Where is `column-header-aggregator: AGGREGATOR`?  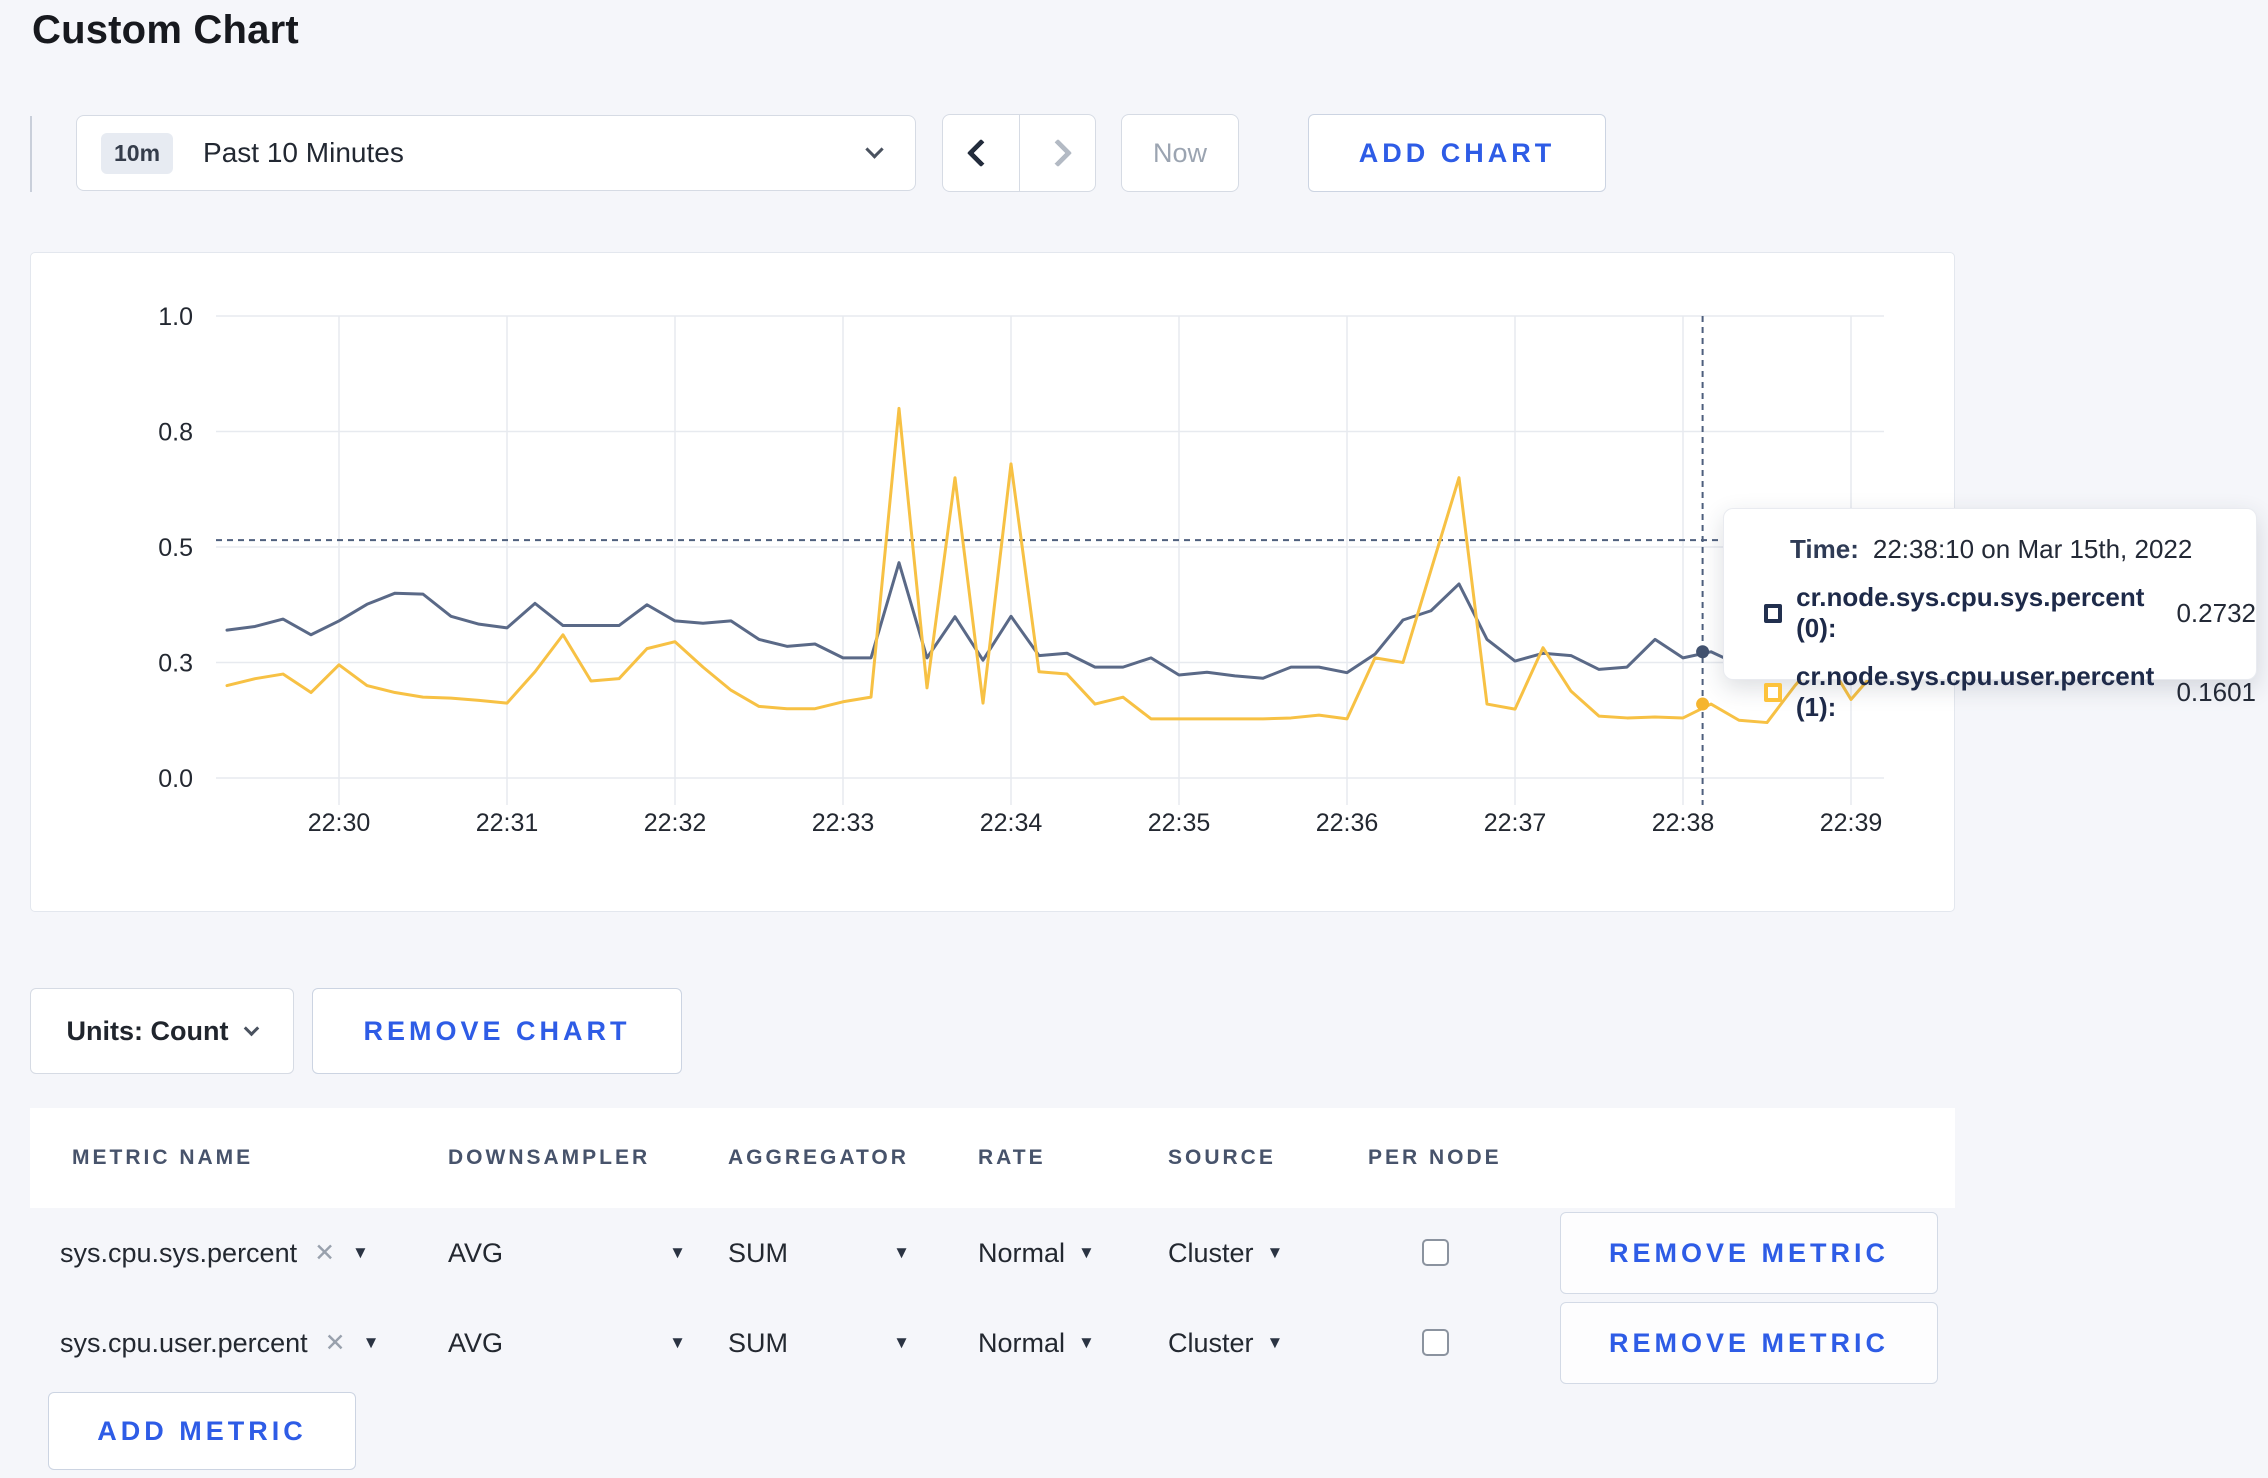
column-header-aggregator: AGGREGATOR is located at coordinates (818, 1157).